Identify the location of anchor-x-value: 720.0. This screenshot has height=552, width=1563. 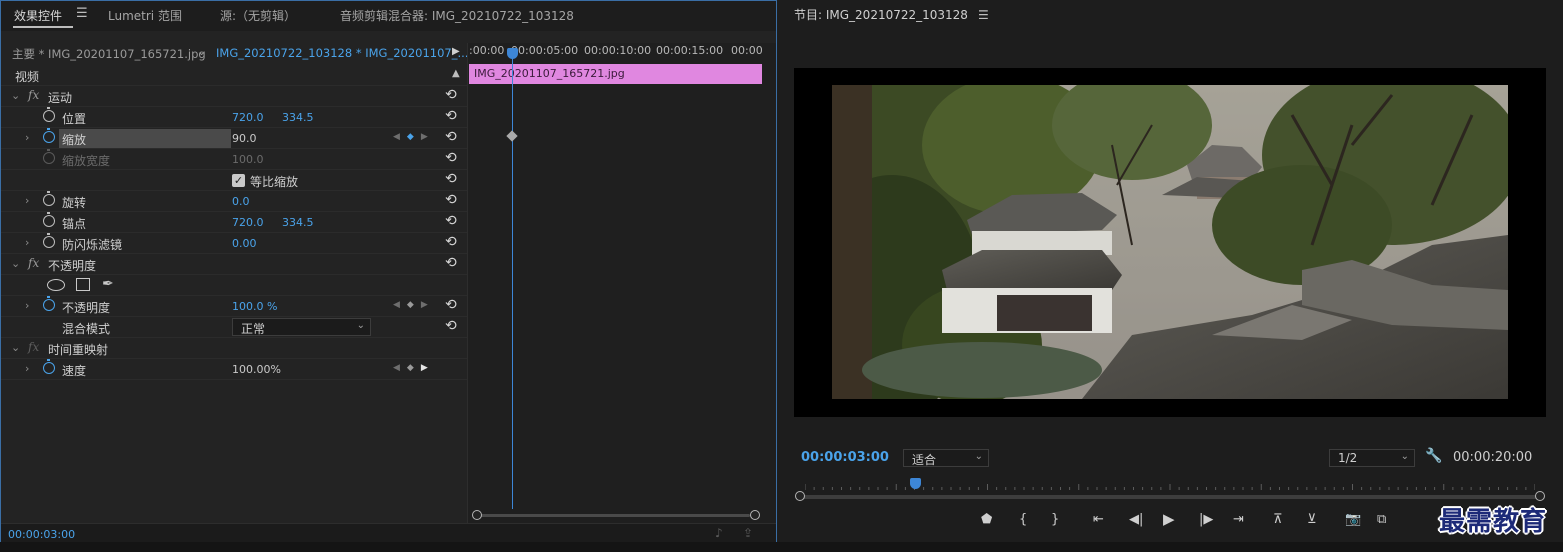
(248, 222).